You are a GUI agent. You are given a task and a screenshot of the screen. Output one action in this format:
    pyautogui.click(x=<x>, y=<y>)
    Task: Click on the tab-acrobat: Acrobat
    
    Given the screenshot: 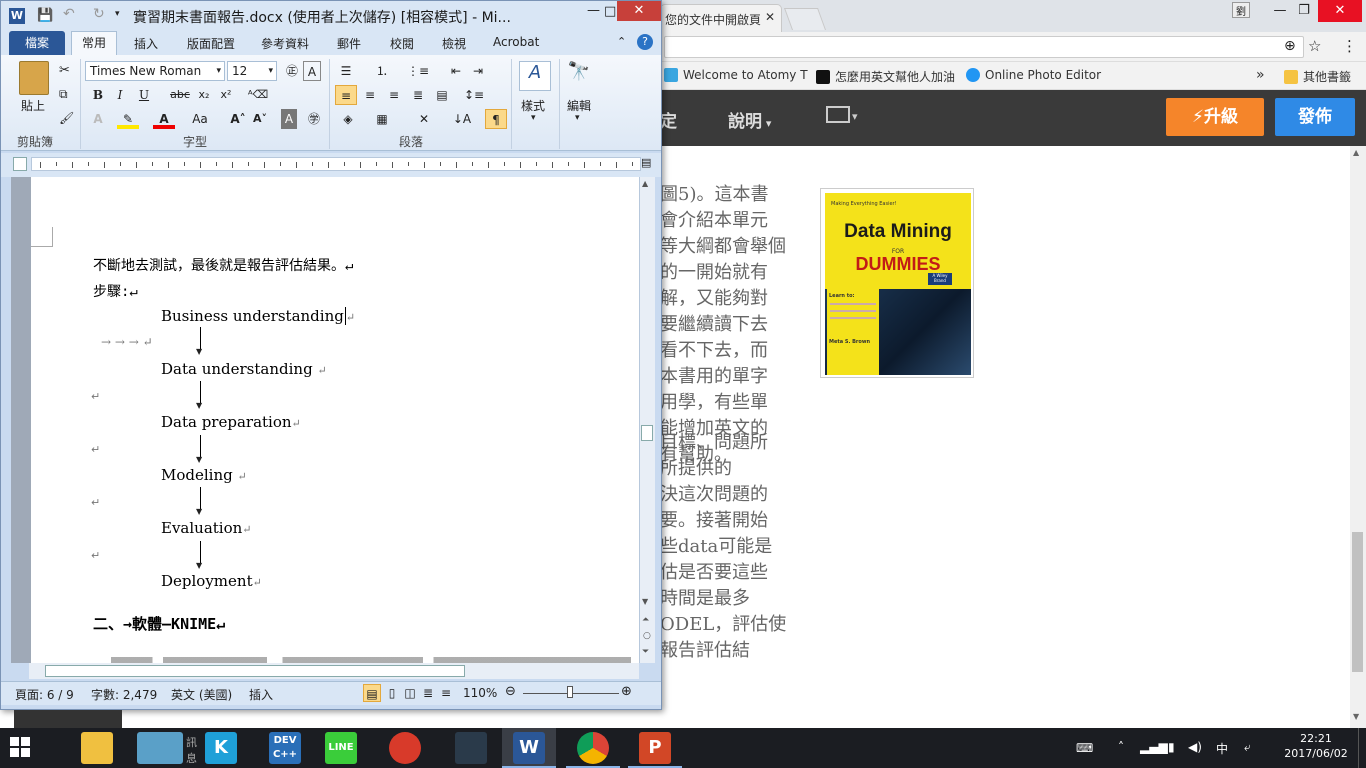 What is the action you would take?
    pyautogui.click(x=516, y=42)
    